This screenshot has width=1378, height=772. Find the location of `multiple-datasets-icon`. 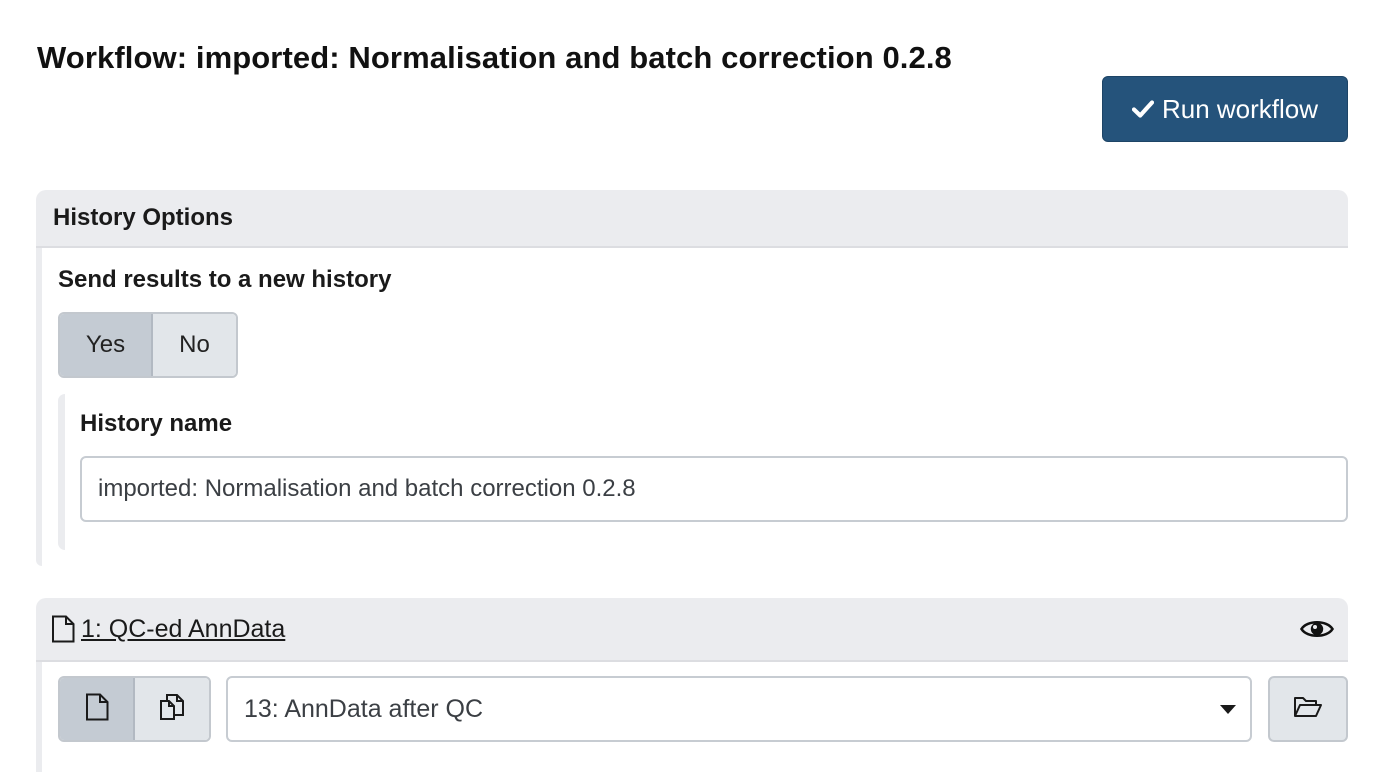

multiple-datasets-icon is located at coordinates (172, 709).